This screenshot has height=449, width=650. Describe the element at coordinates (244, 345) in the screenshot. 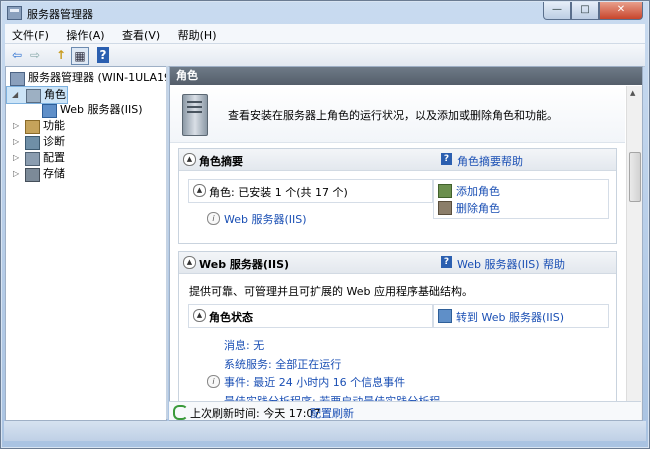

I see `messages-status-link: 消息: 无` at that location.